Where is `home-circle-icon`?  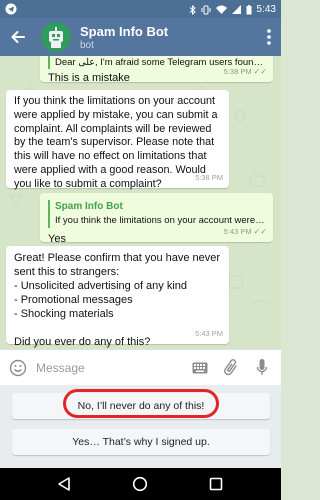 home-circle-icon is located at coordinates (140, 484).